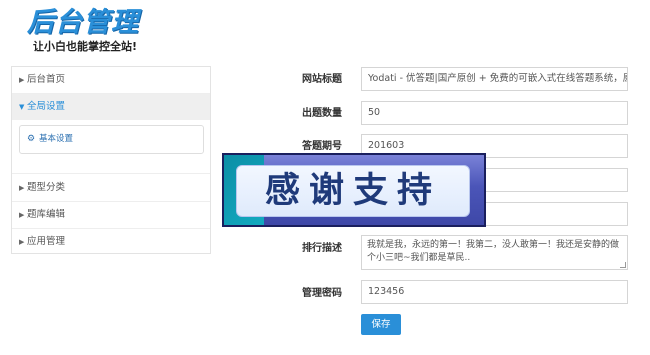  What do you see at coordinates (46, 187) in the screenshot?
I see `sidebar-item-label: 题型分类` at bounding box center [46, 187].